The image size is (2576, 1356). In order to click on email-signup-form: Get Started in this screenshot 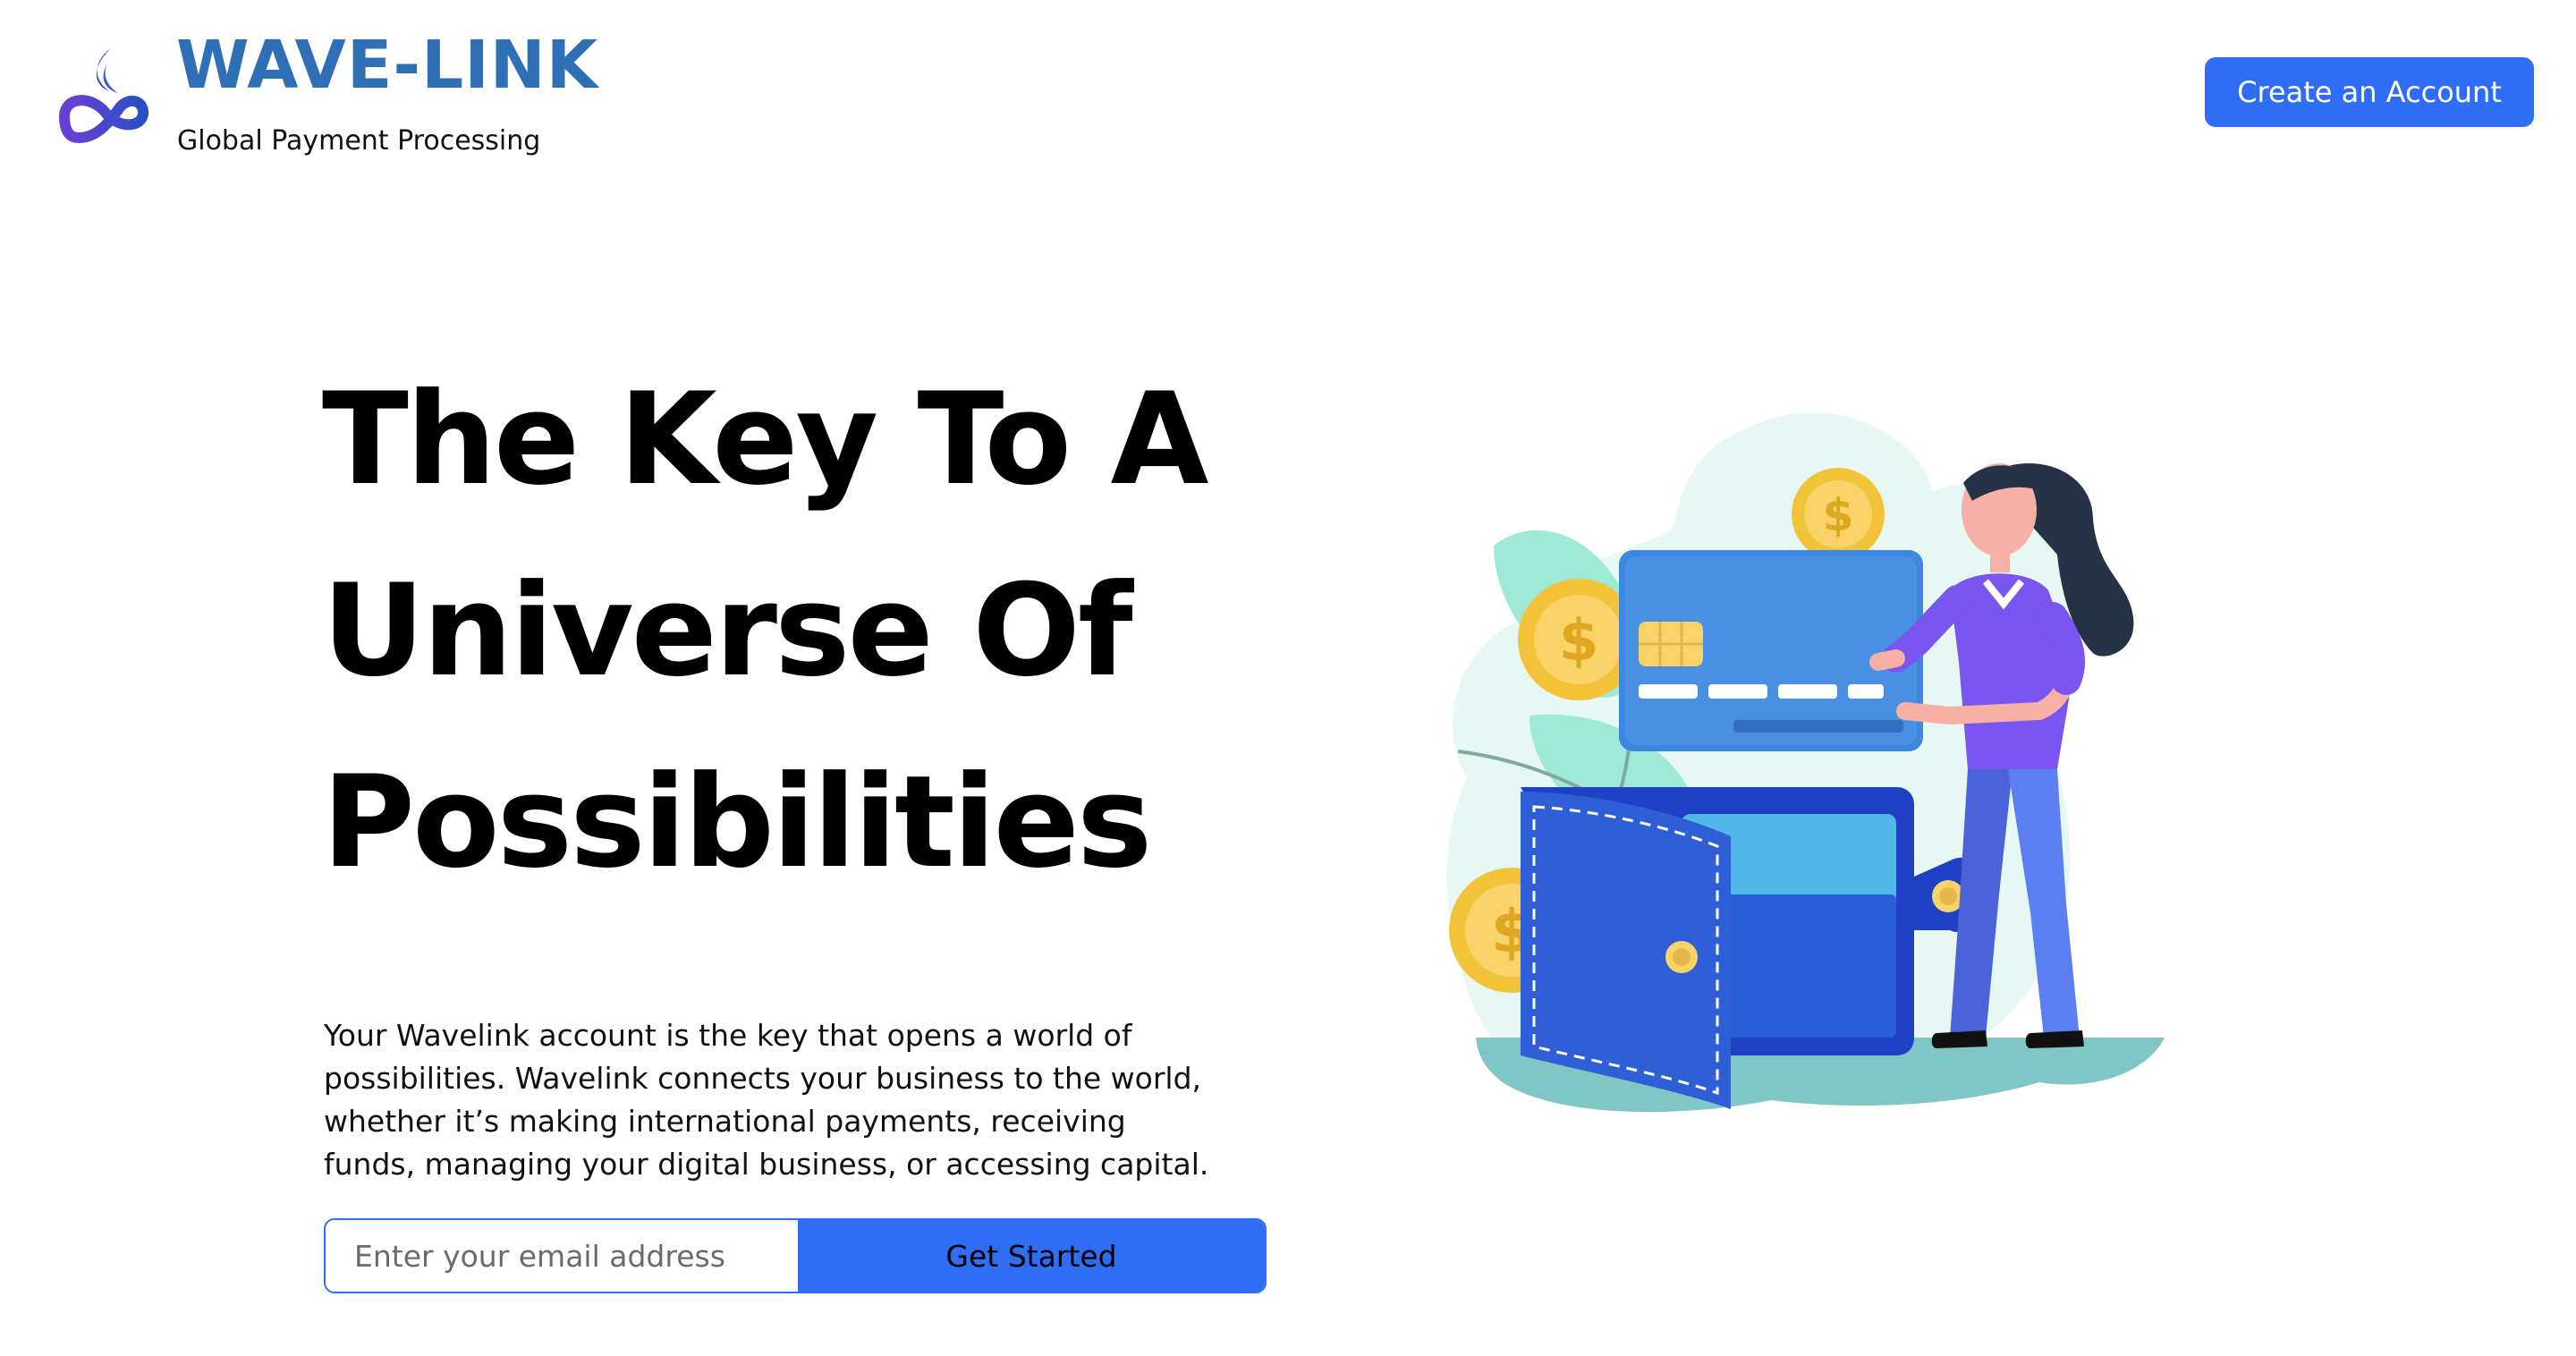, I will do `click(795, 1255)`.